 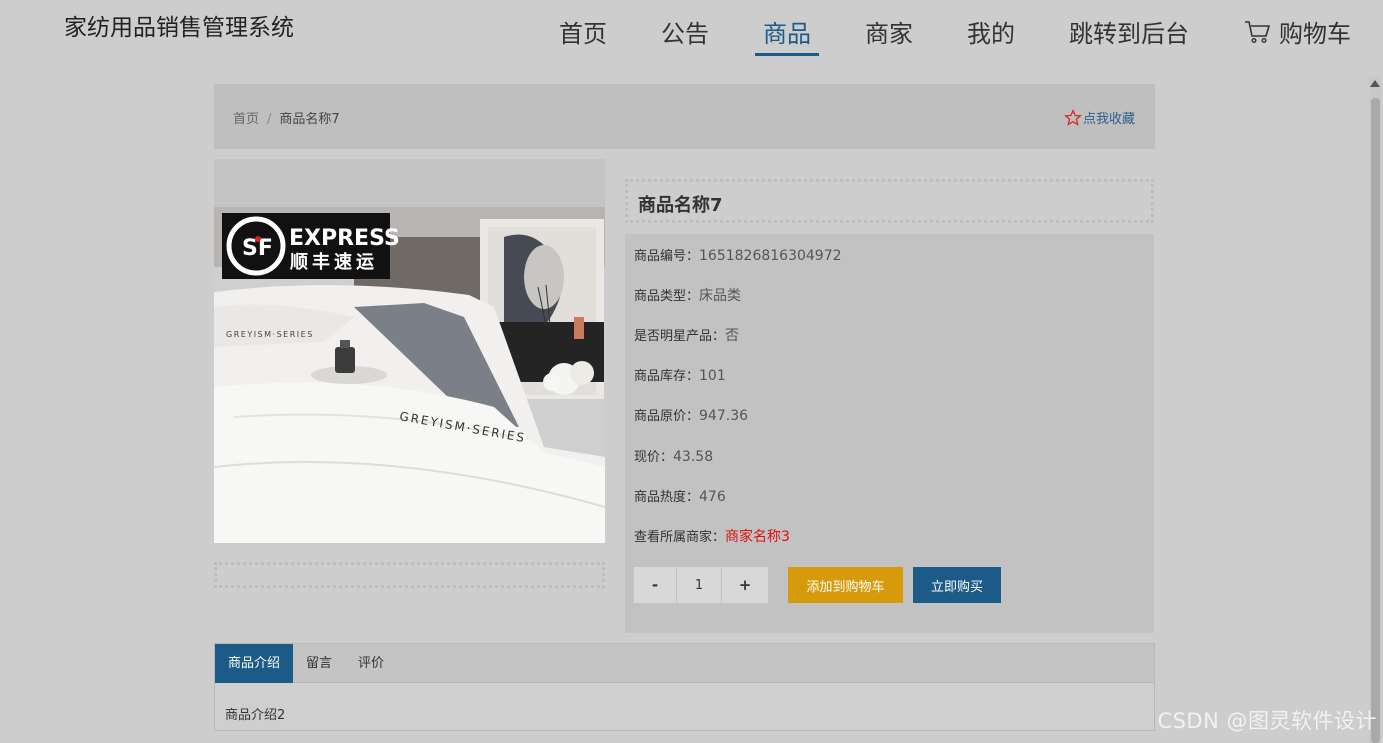 What do you see at coordinates (1267, 721) in the screenshot?
I see `watermark: CSDN @图灵软件设计` at bounding box center [1267, 721].